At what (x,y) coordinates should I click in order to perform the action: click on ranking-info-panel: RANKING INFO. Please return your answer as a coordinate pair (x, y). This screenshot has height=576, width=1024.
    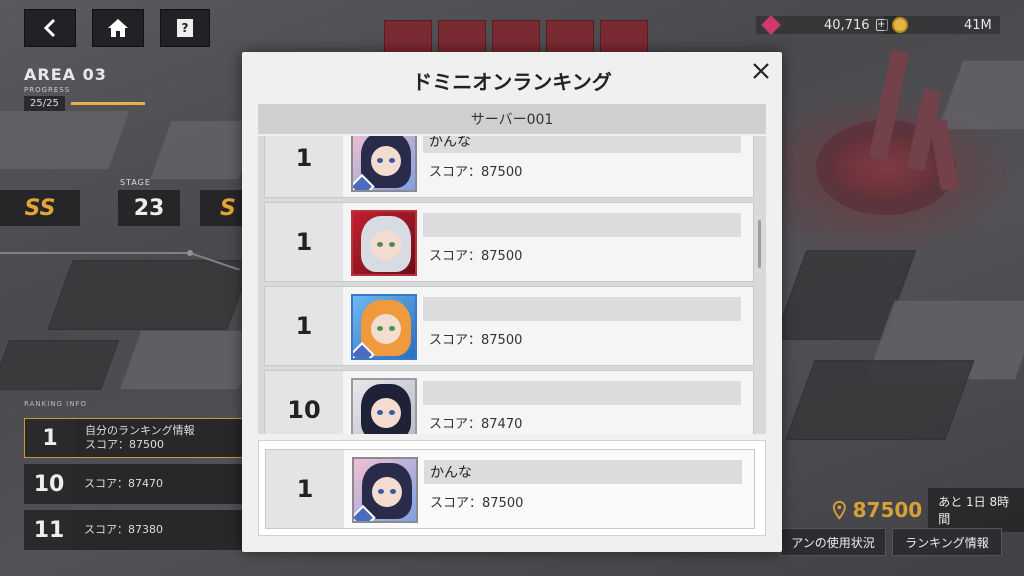
    Looking at the image, I should click on (55, 405).